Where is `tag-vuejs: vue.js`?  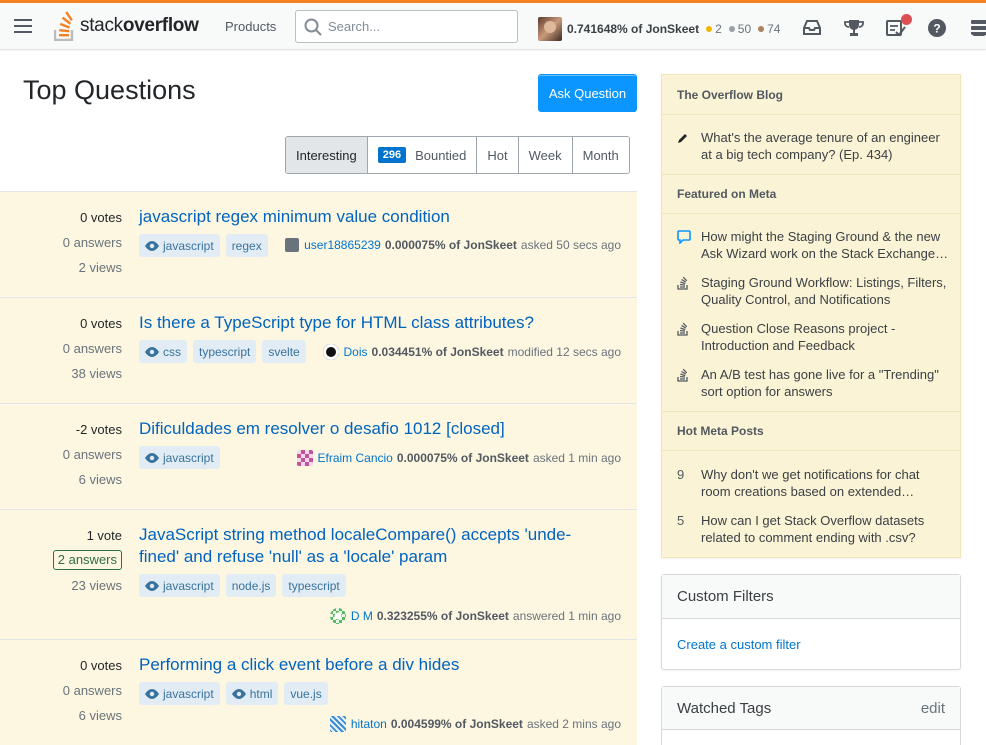
tag-vuejs: vue.js is located at coordinates (306, 693).